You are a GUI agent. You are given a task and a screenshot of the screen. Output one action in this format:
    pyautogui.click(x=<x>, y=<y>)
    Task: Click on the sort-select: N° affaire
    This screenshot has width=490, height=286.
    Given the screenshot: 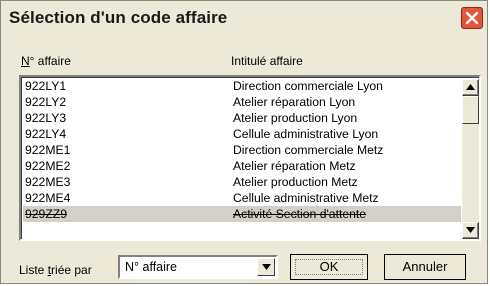 What is the action you would take?
    pyautogui.click(x=198, y=267)
    